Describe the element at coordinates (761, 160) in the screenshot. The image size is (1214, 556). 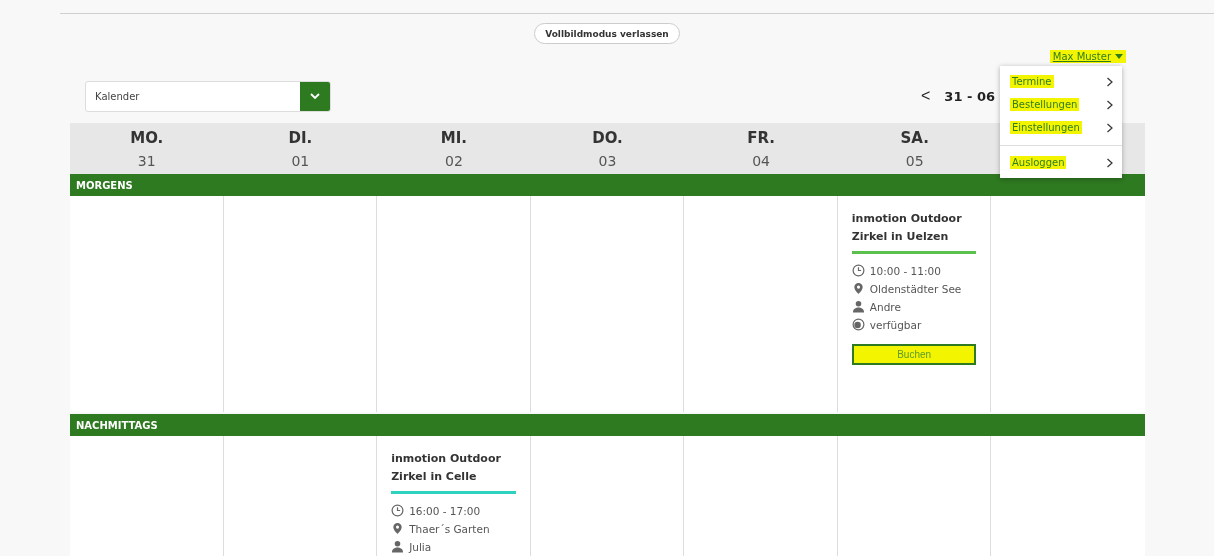
I see `day-date: 04` at that location.